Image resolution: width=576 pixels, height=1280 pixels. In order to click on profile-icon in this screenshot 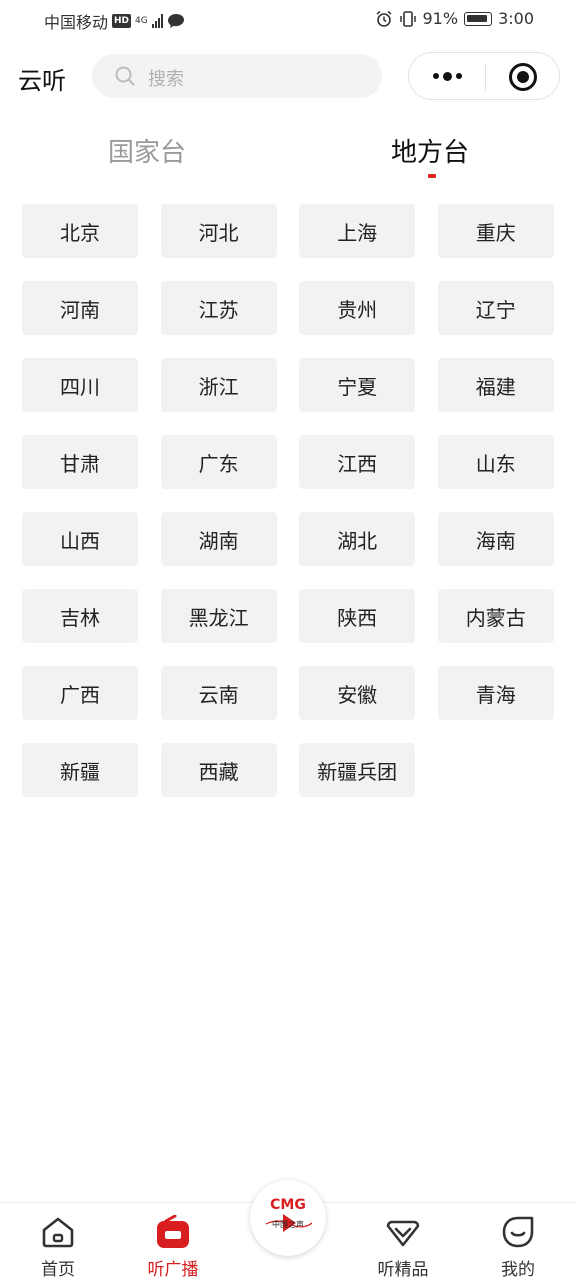, I will do `click(518, 1232)`.